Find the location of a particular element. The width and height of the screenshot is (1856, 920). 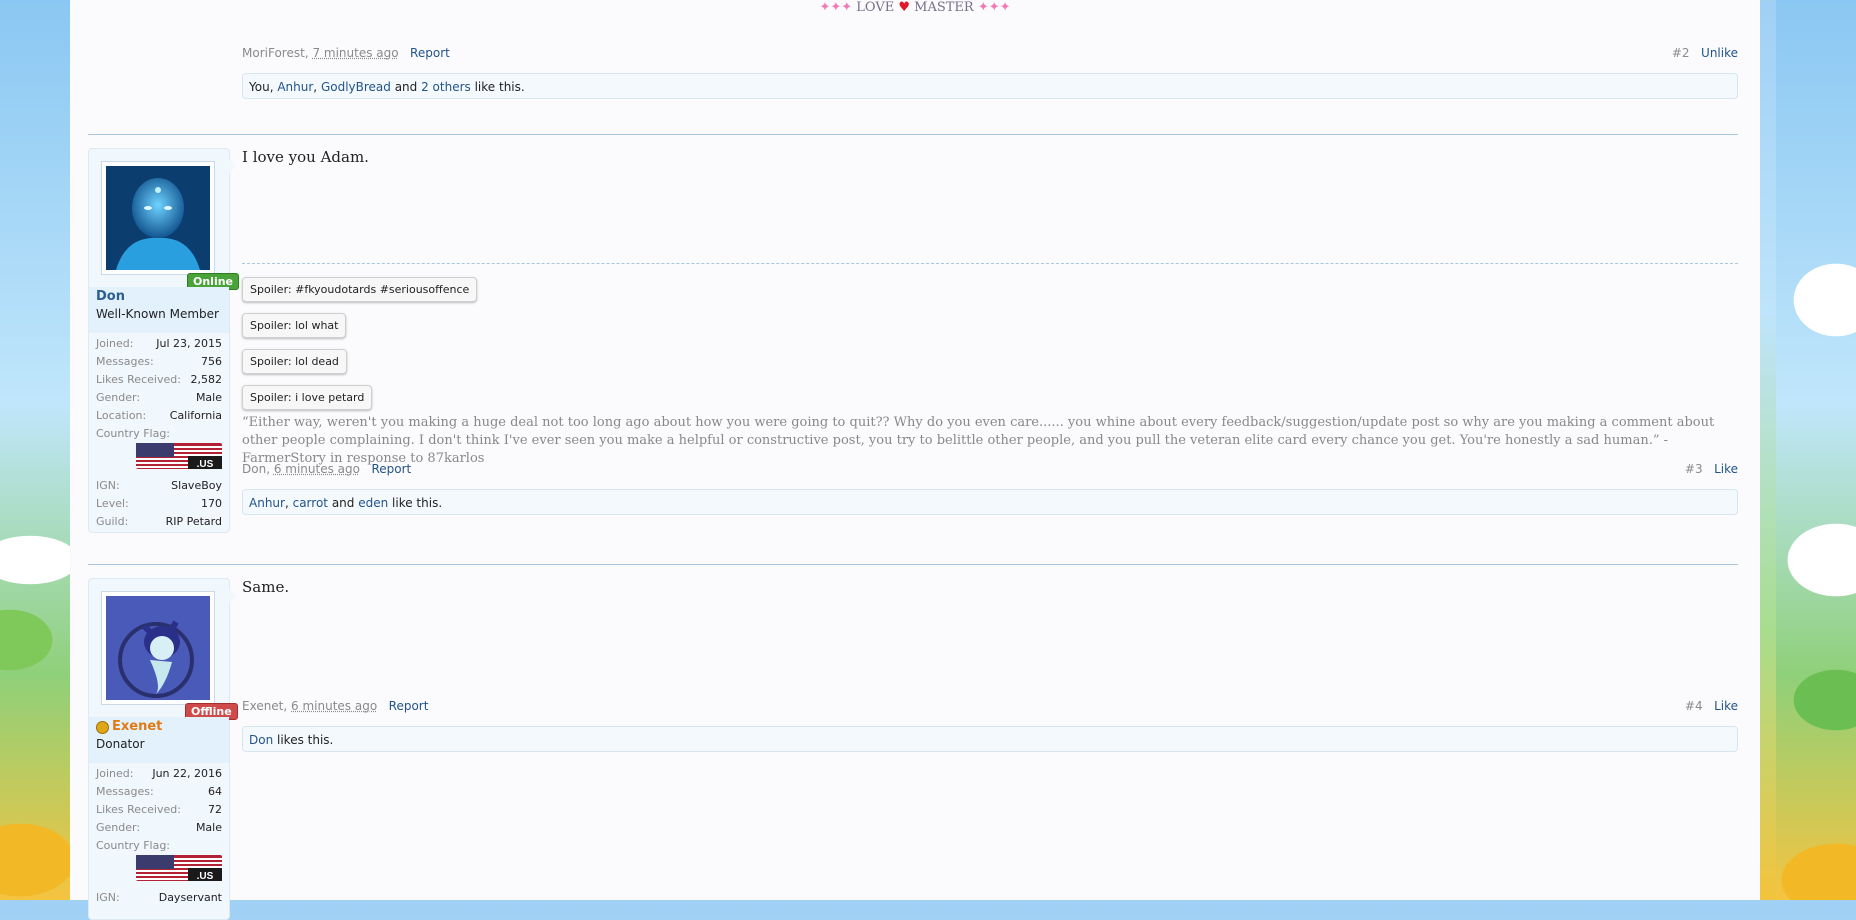

stat-row: Messages: 756 is located at coordinates (159, 361).